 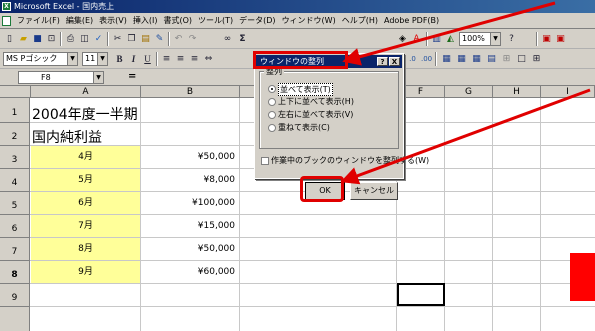 What do you see at coordinates (465, 136) in the screenshot?
I see `arrow-to-ok` at bounding box center [465, 136].